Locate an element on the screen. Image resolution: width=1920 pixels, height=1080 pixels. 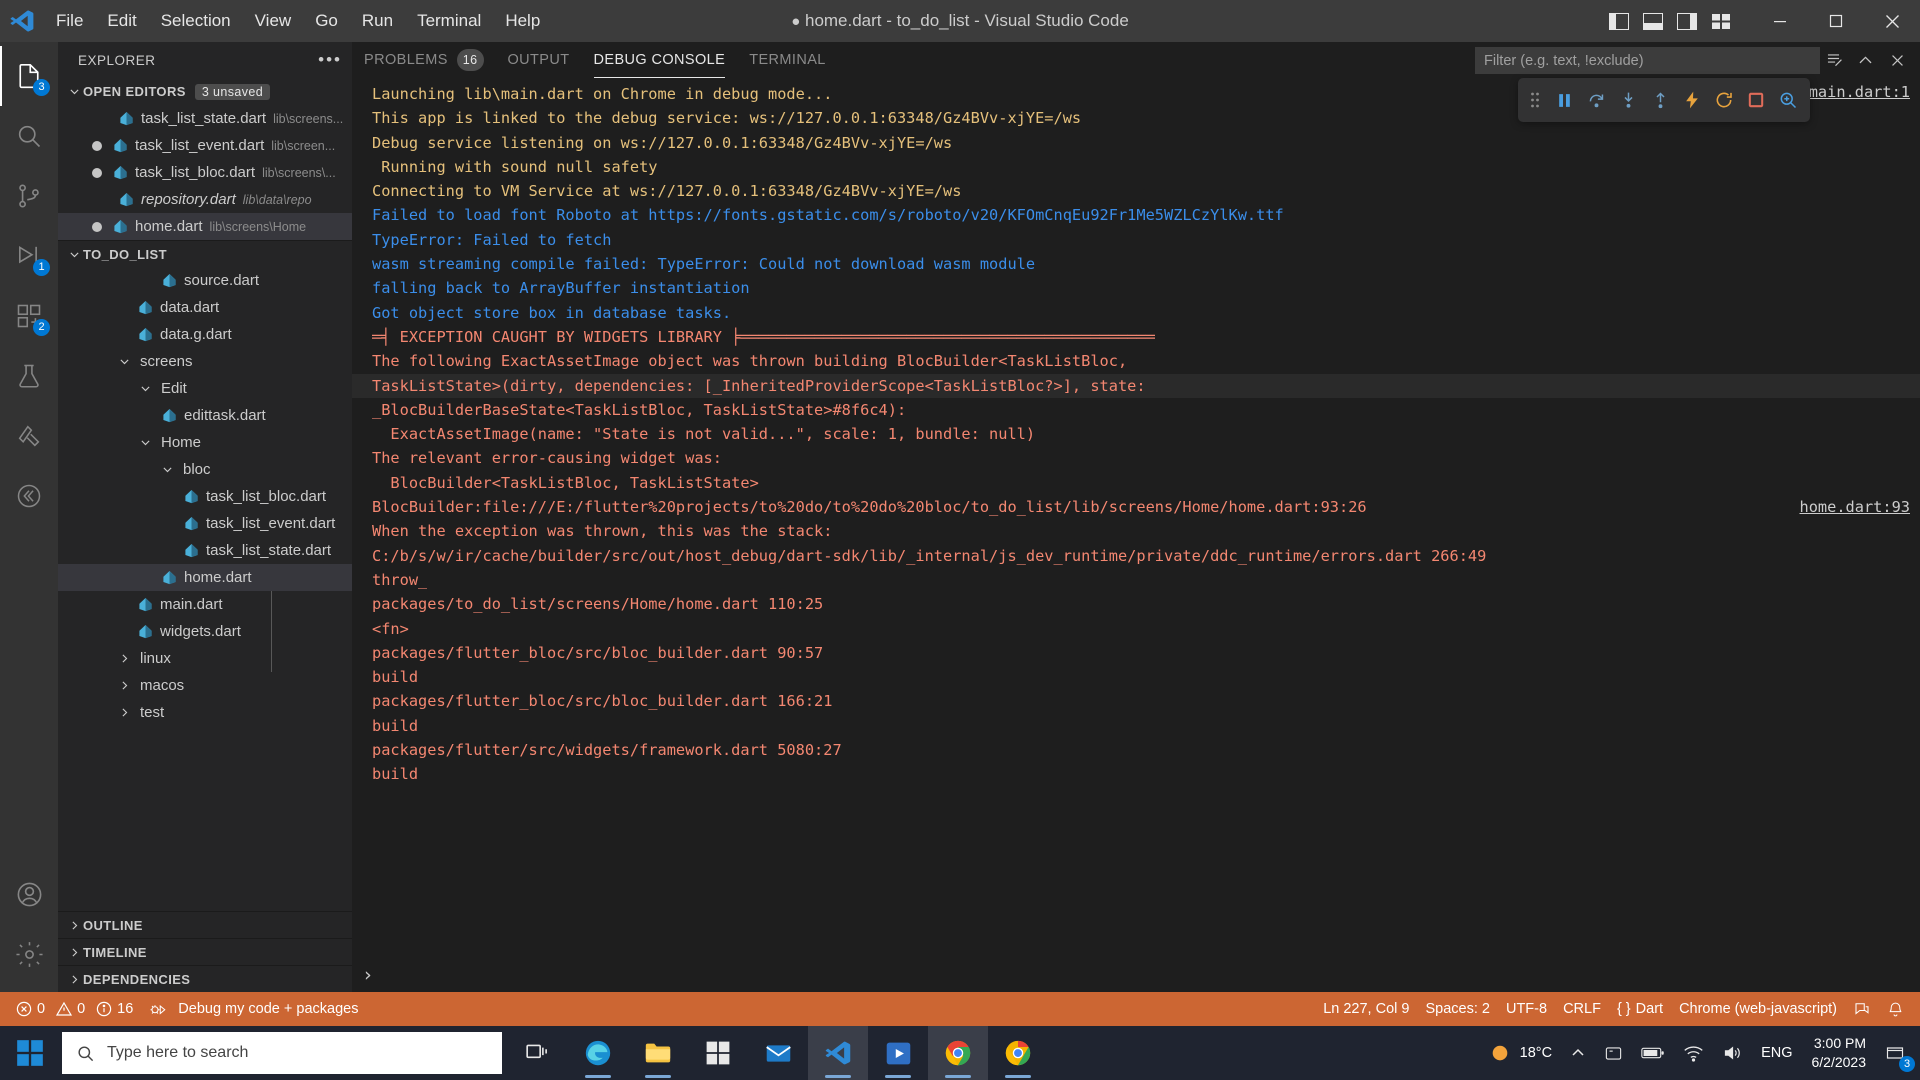
hot-restart-button is located at coordinates (1724, 100).